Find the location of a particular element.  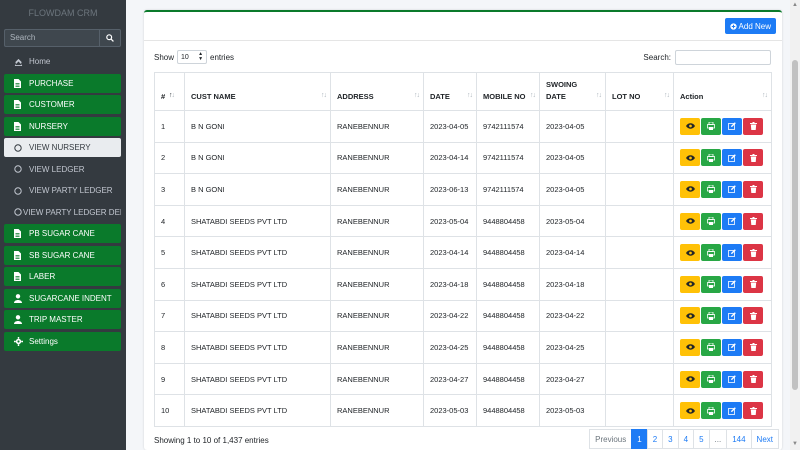

sidebar-item-trip-master: TRIP MASTER is located at coordinates (62, 319).